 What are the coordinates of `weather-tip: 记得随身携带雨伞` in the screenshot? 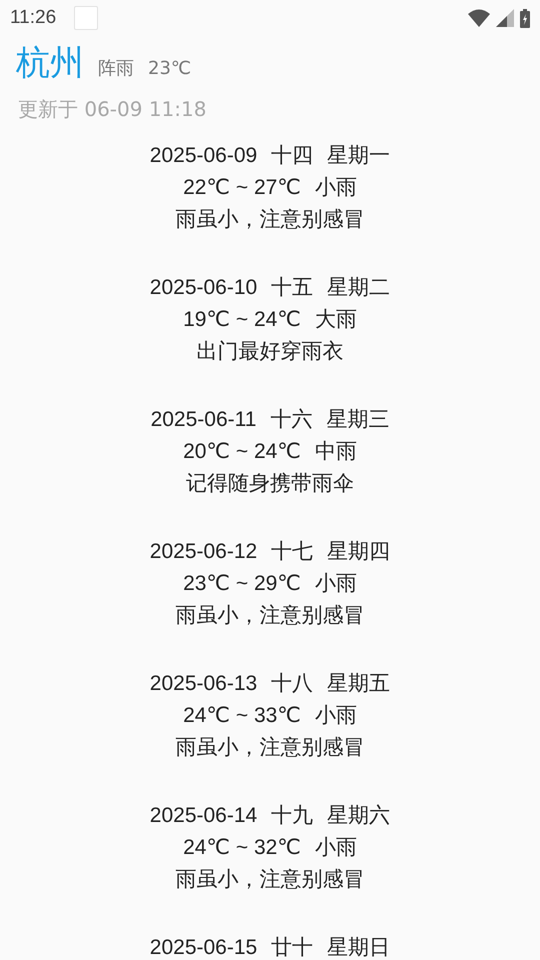 It's located at (270, 484).